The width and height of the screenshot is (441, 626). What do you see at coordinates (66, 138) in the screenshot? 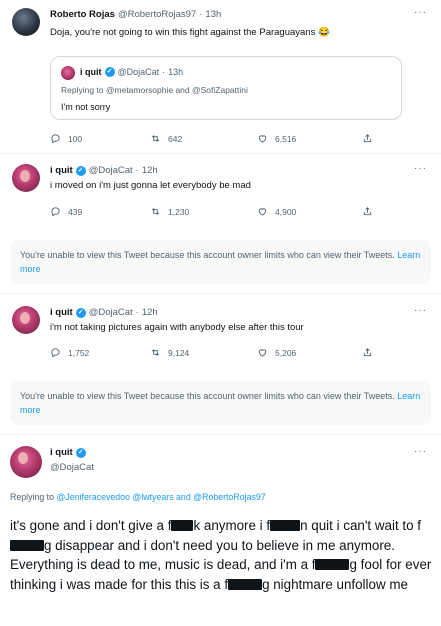
I see `reply-button: 100` at bounding box center [66, 138].